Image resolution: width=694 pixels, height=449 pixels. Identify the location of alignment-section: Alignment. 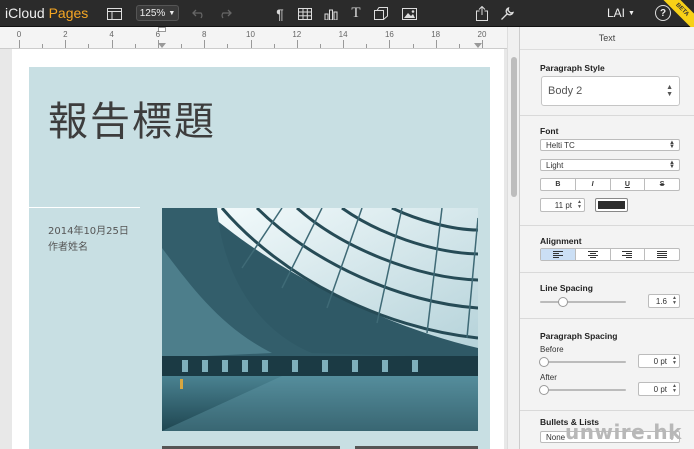
(607, 249).